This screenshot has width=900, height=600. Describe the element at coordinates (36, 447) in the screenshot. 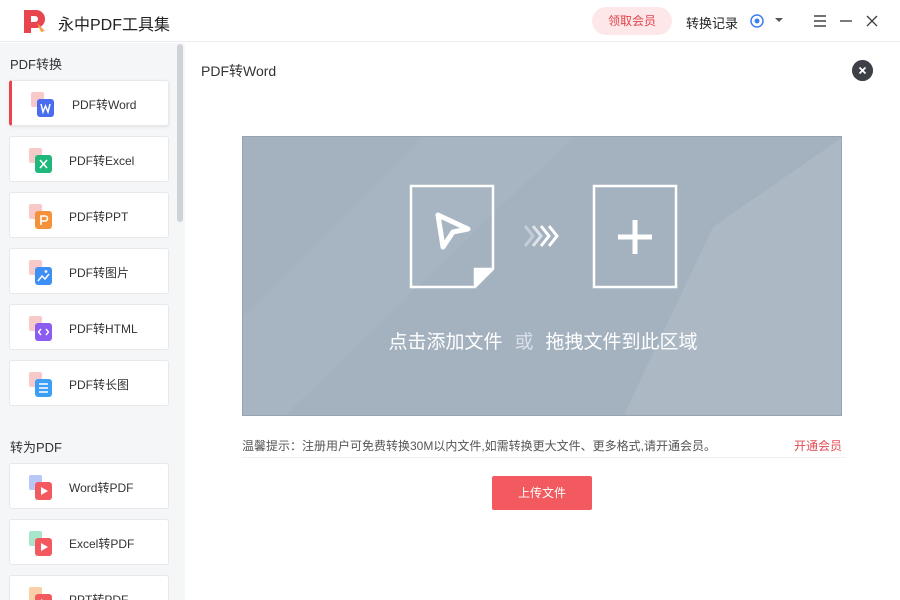

I see `section-title-to-pdf: 转为PDF` at that location.